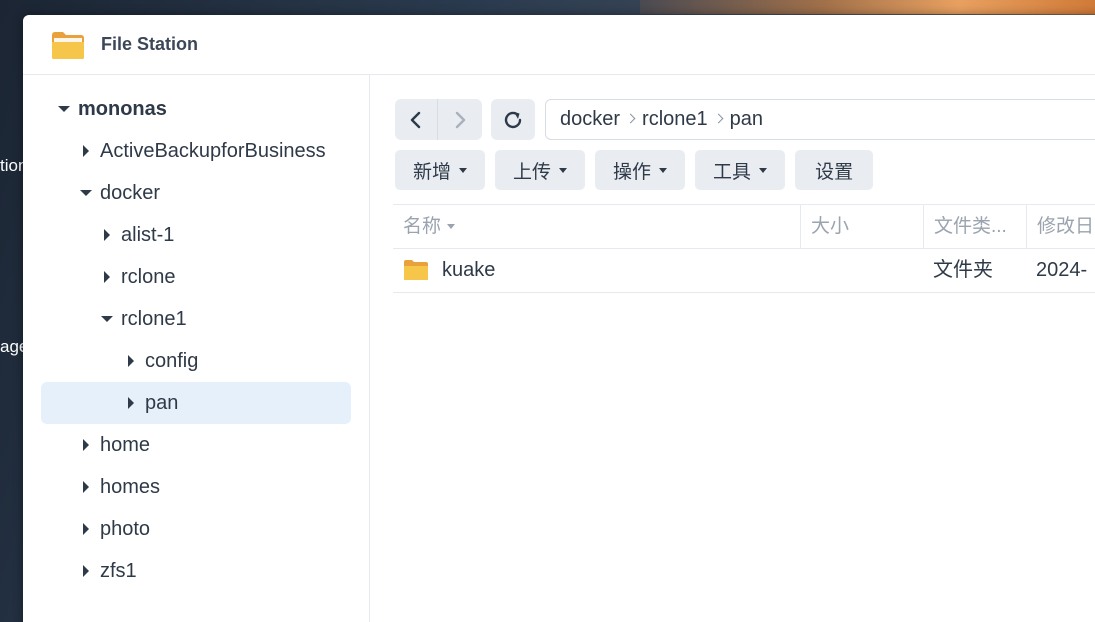 This screenshot has width=1095, height=622. I want to click on tree-item-docker: docker, so click(196, 193).